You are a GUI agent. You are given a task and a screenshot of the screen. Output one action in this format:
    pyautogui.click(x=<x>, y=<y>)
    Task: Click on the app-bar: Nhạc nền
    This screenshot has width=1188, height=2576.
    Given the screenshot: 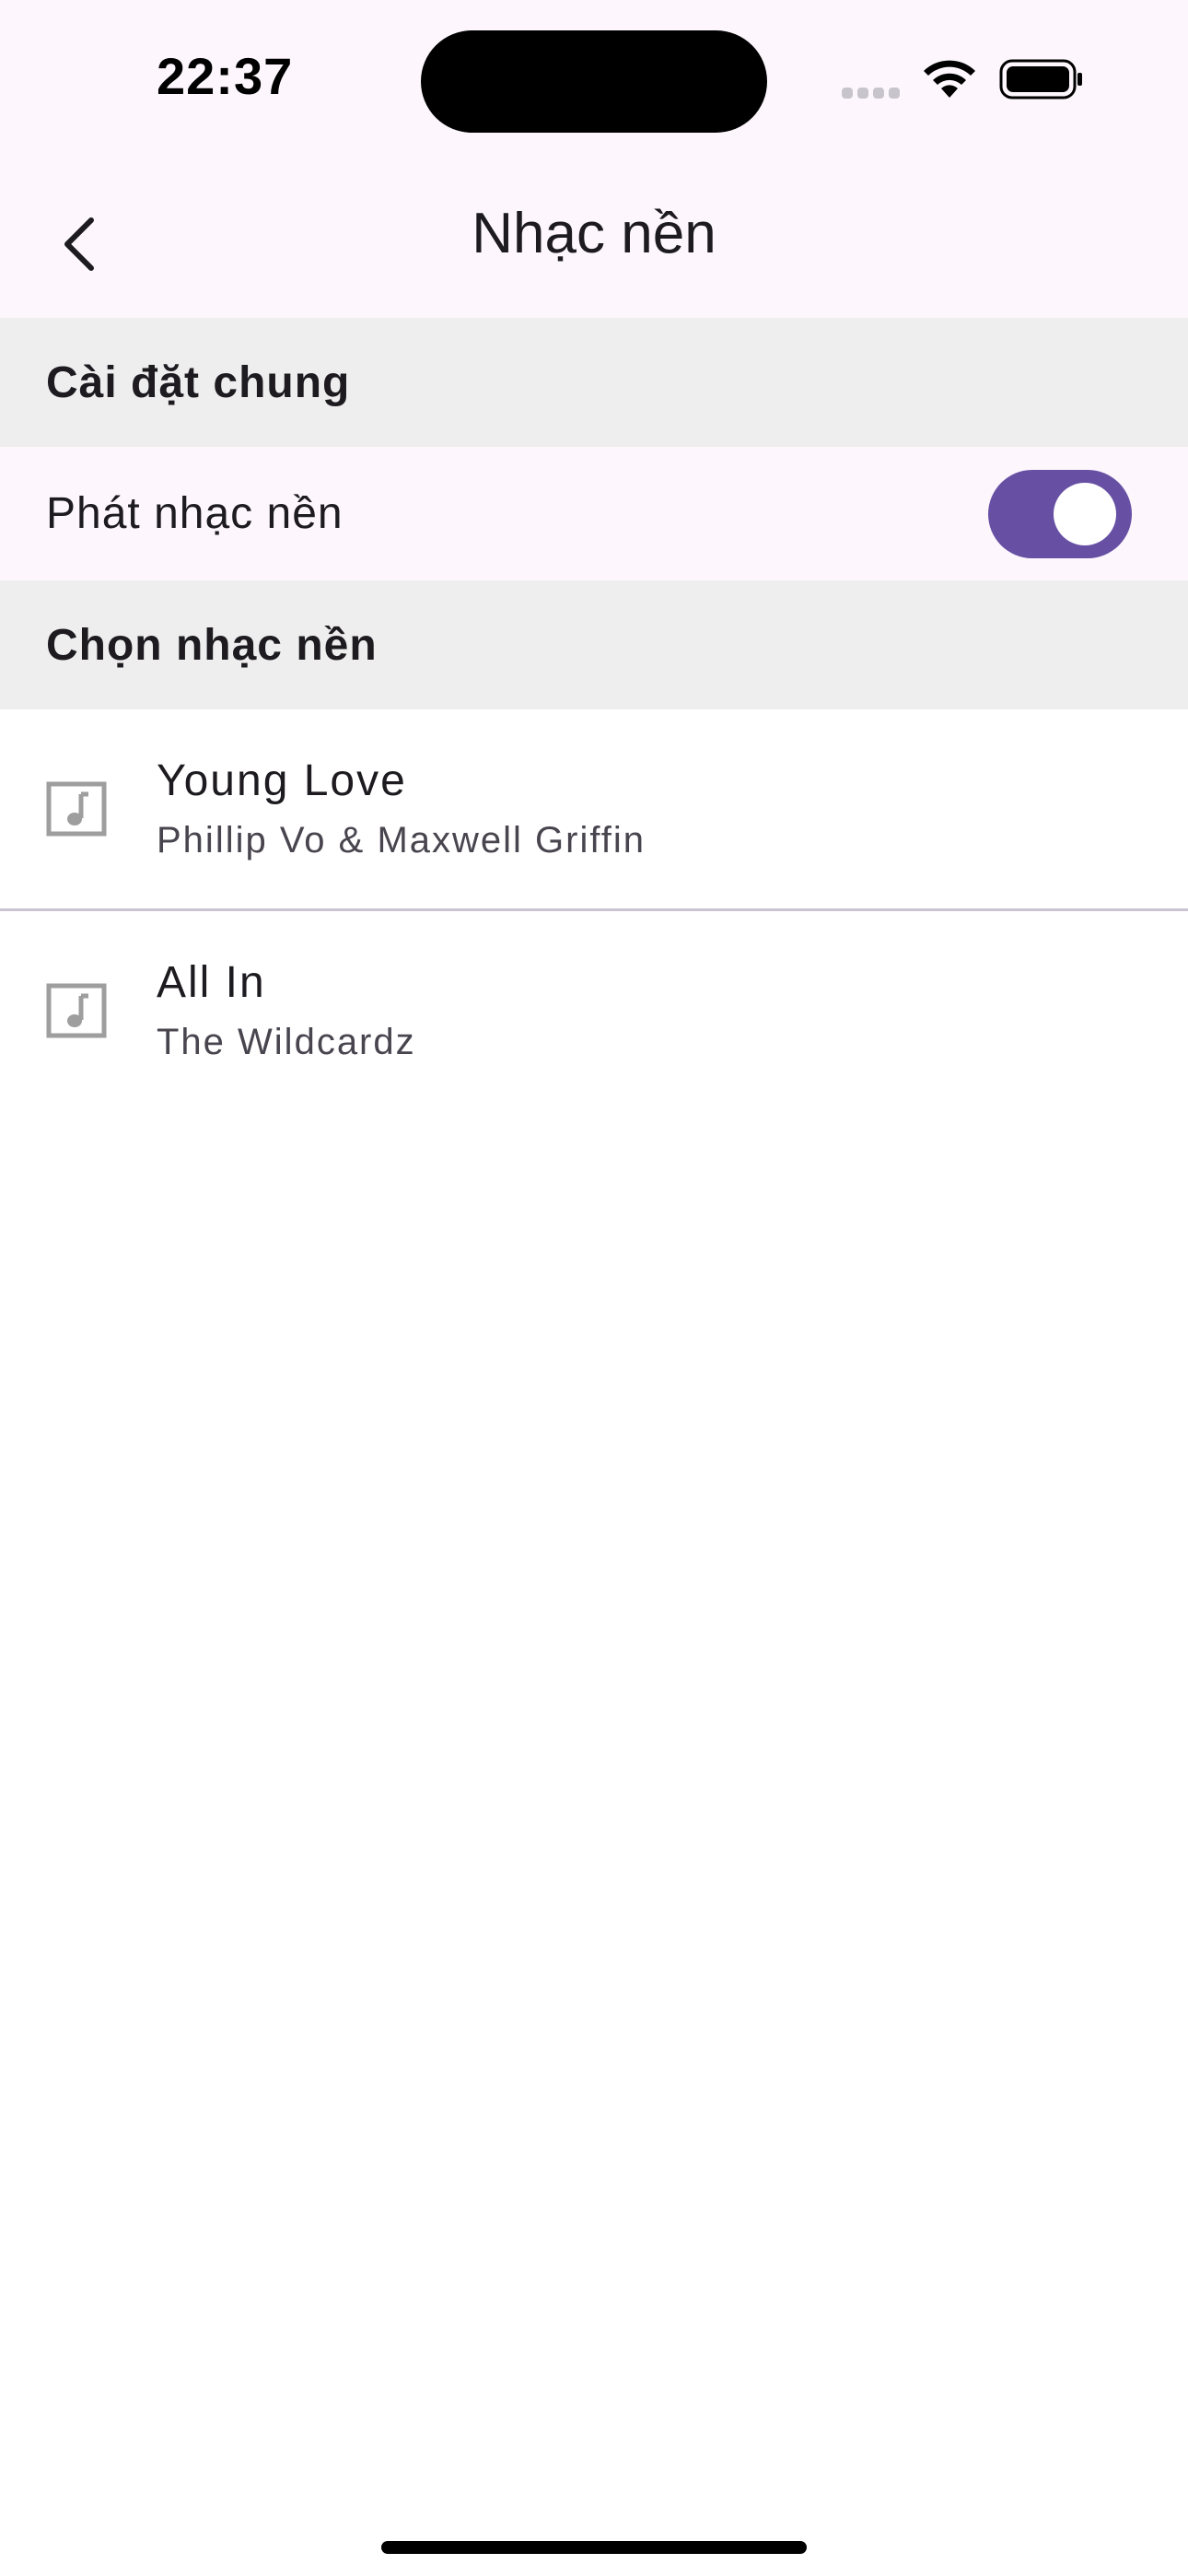 What is the action you would take?
    pyautogui.click(x=594, y=242)
    